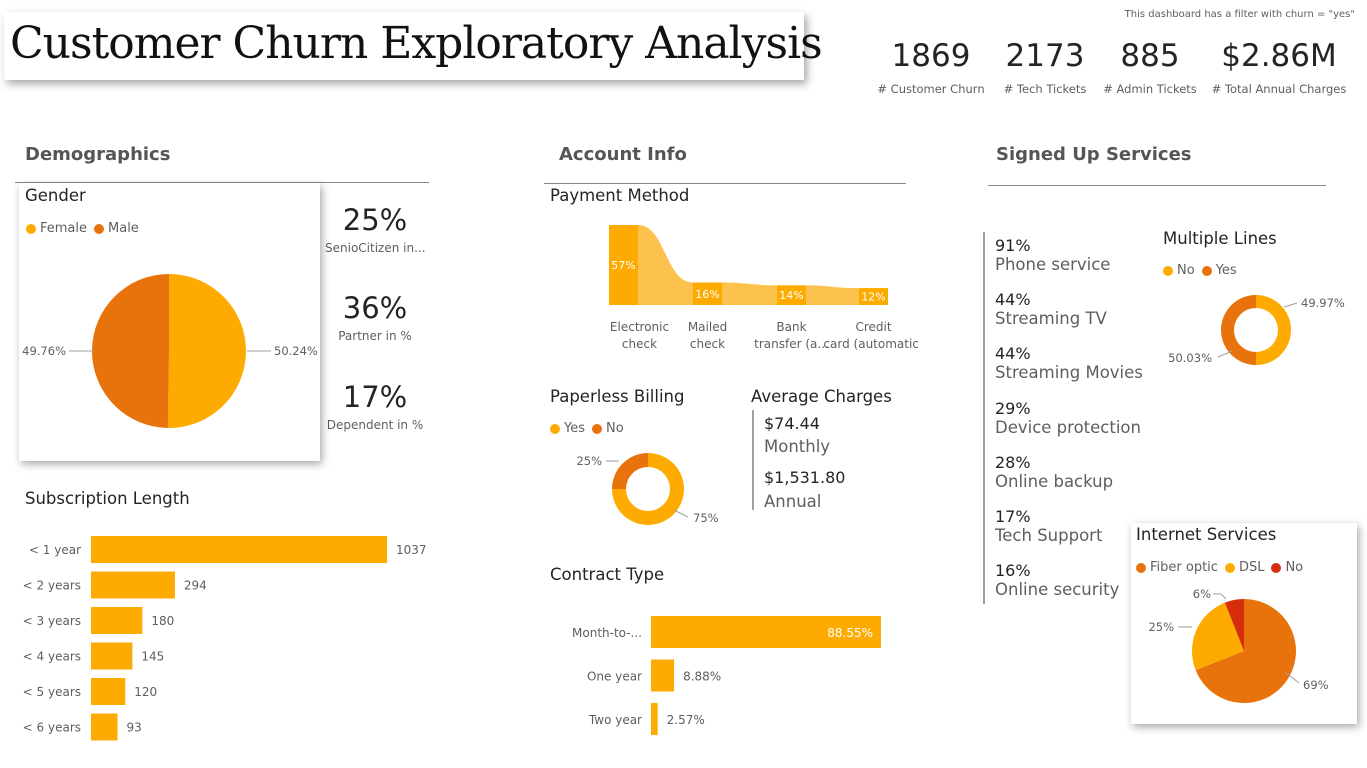 This screenshot has height=768, width=1367. I want to click on category-label-electronic-check: Electronic check, so click(639, 335).